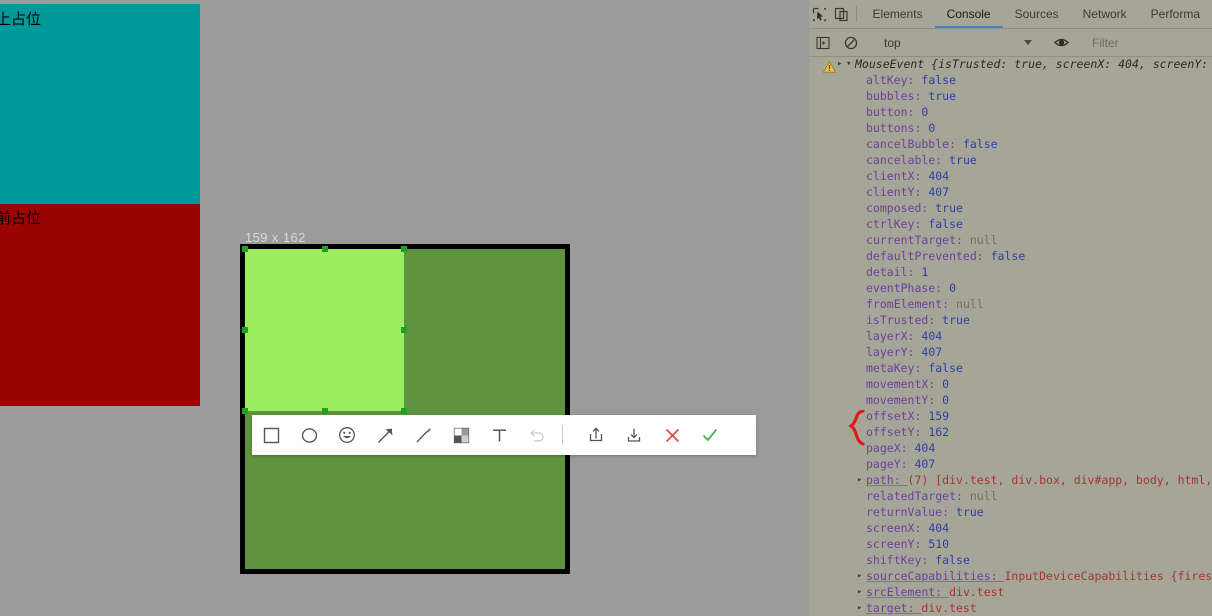 Image resolution: width=1212 pixels, height=616 pixels. What do you see at coordinates (1010, 512) in the screenshot?
I see `console-entry-row: returnValue: true` at bounding box center [1010, 512].